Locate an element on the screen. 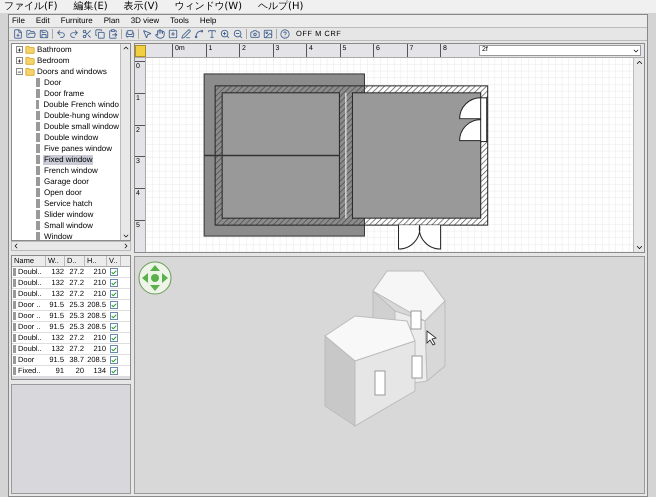 The image size is (656, 497). horizontal-scrollbar is located at coordinates (71, 246).